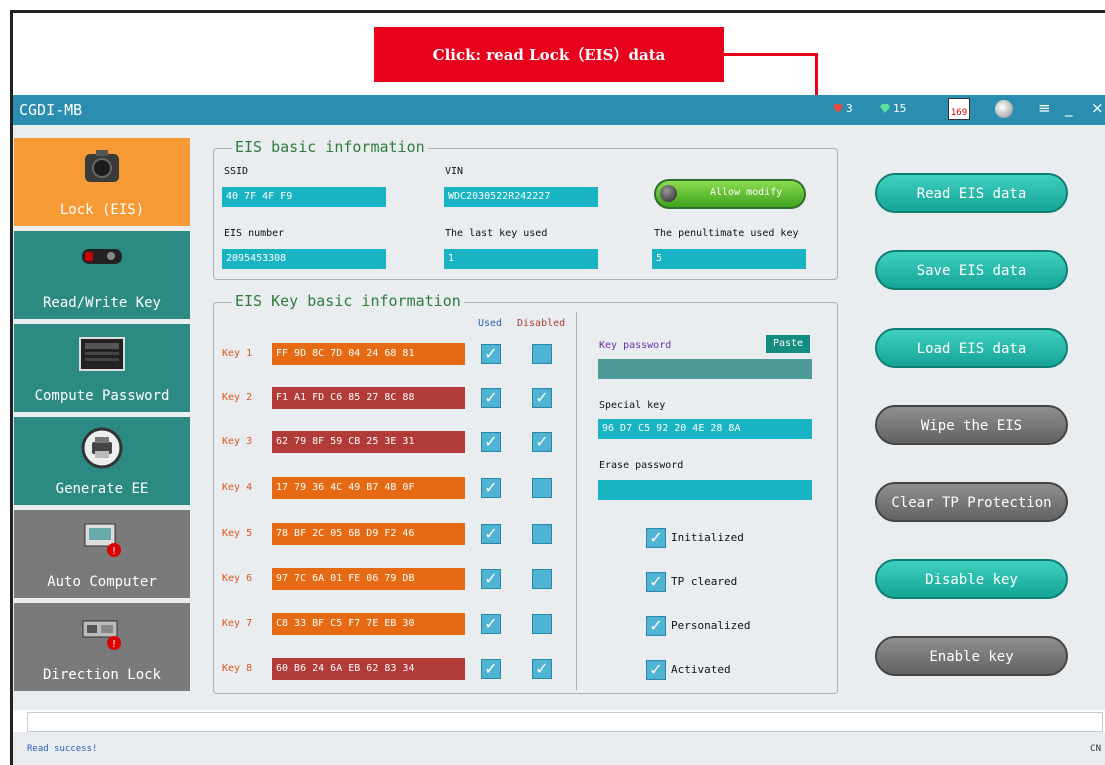 This screenshot has height=765, width=1105. I want to click on group-title: EIS basic information, so click(330, 147).